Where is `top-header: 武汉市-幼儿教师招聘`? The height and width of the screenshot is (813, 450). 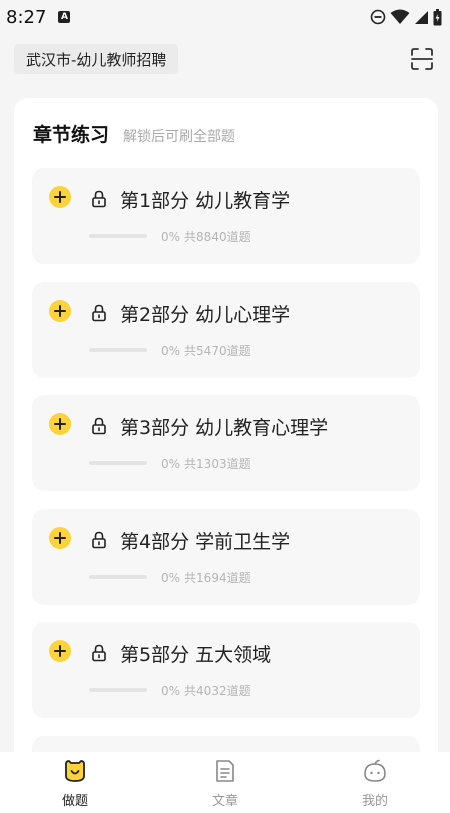 top-header: 武汉市-幼儿教师招聘 is located at coordinates (225, 59).